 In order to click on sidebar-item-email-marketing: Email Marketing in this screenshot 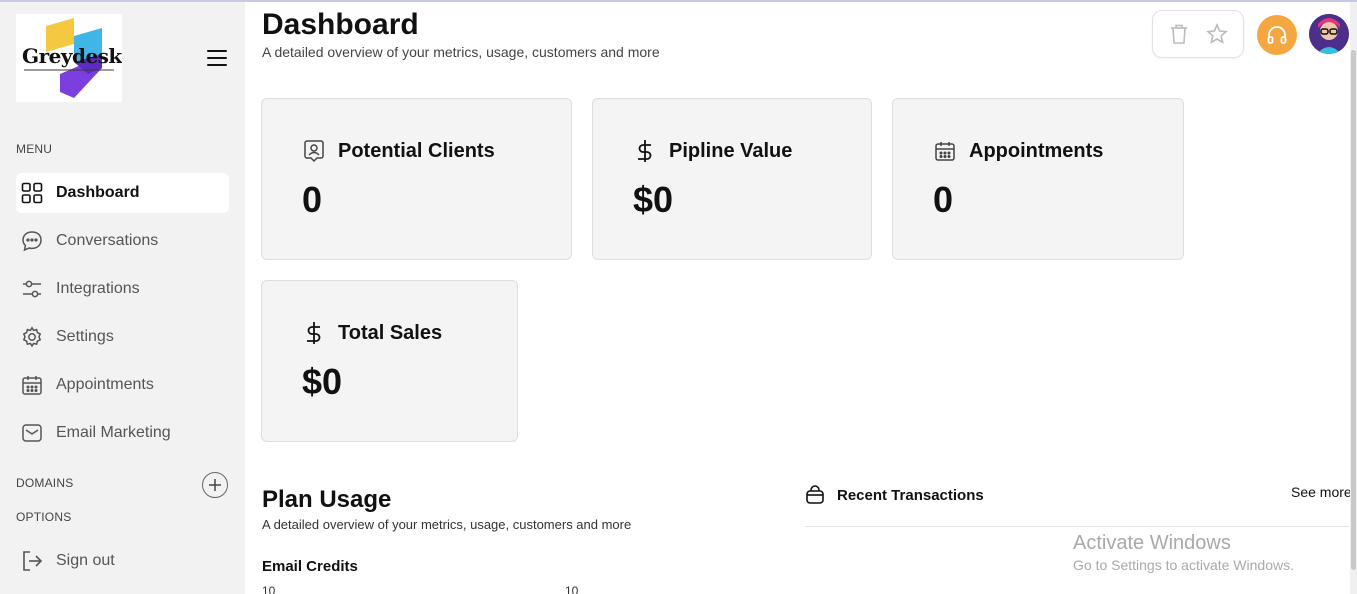, I will do `click(122, 433)`.